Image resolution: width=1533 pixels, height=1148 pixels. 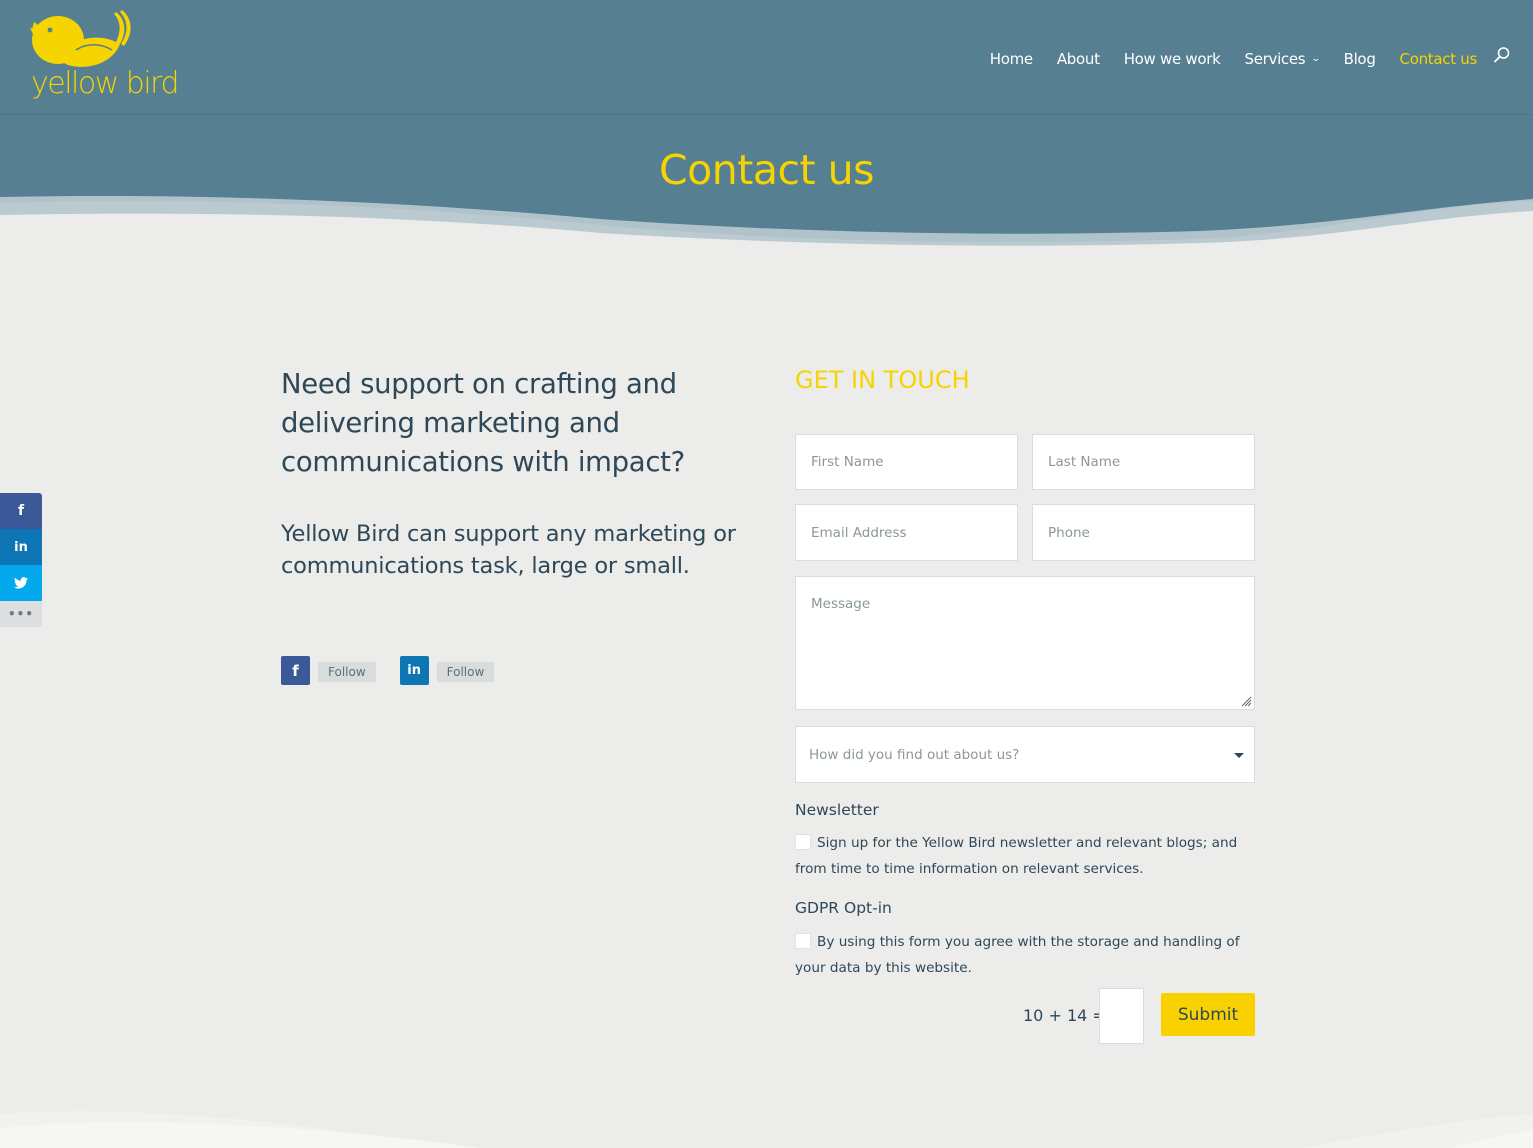 I want to click on nav-blog: Blog, so click(x=1360, y=59).